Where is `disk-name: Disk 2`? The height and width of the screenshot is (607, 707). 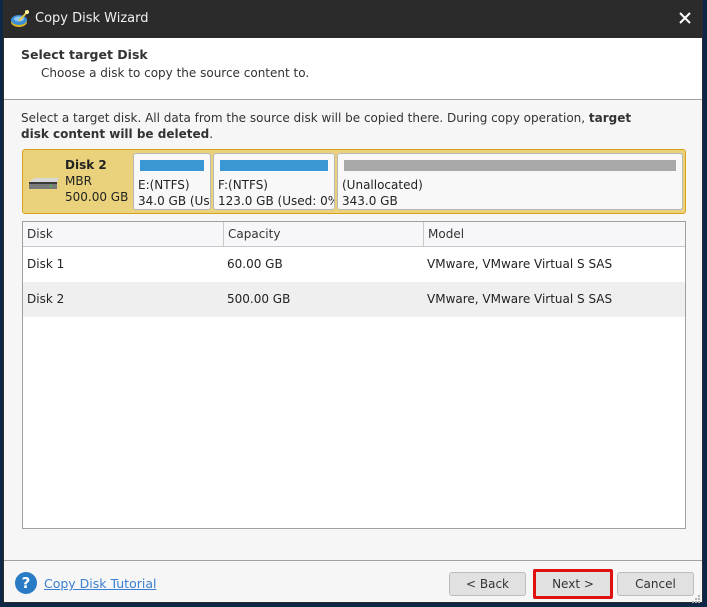 disk-name: Disk 2 is located at coordinates (86, 165).